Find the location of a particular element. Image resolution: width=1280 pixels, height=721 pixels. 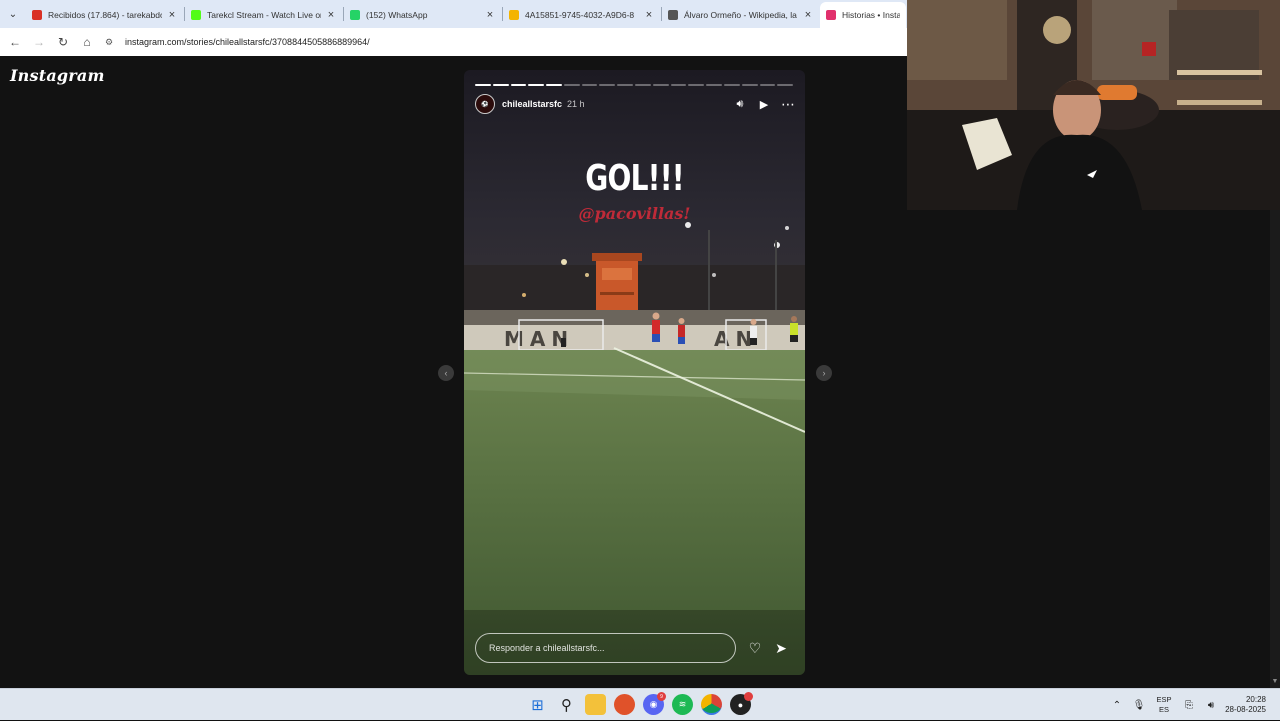

tab-title: Álvaro Ormeño - Wikipedia, la is located at coordinates (740, 15).